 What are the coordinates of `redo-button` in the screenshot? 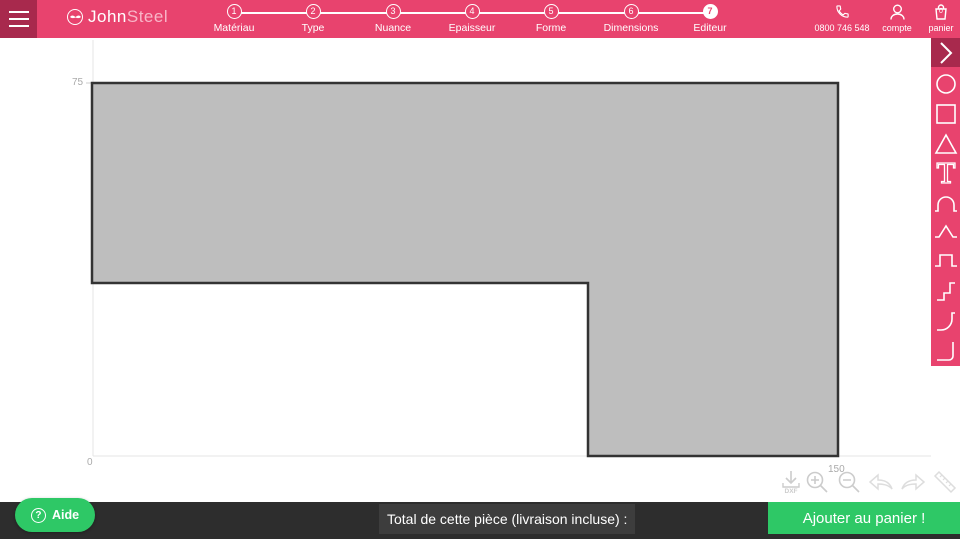 It's located at (913, 482).